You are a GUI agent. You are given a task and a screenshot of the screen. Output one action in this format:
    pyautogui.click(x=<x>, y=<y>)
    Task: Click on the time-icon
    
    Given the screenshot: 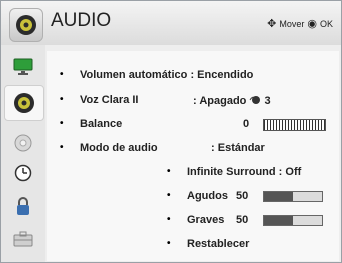 What is the action you would take?
    pyautogui.click(x=23, y=173)
    